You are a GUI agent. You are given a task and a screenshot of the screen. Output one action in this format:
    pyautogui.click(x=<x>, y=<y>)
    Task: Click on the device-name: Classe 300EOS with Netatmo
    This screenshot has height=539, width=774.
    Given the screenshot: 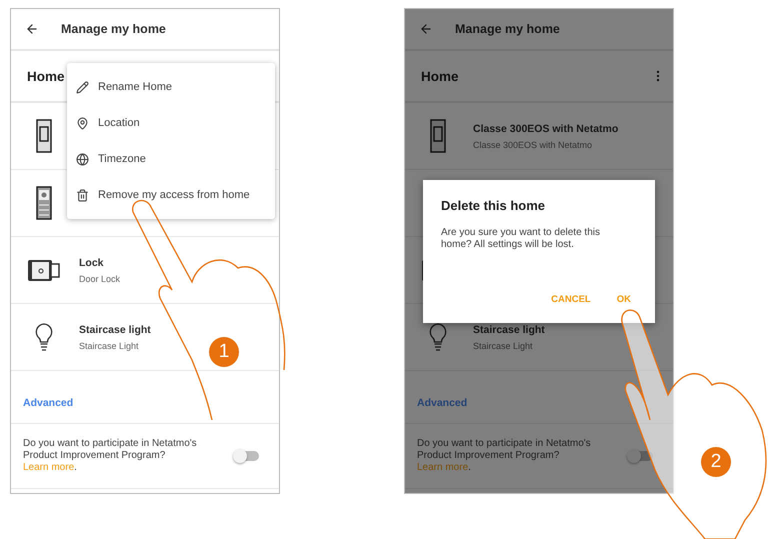 What is the action you would take?
    pyautogui.click(x=545, y=128)
    